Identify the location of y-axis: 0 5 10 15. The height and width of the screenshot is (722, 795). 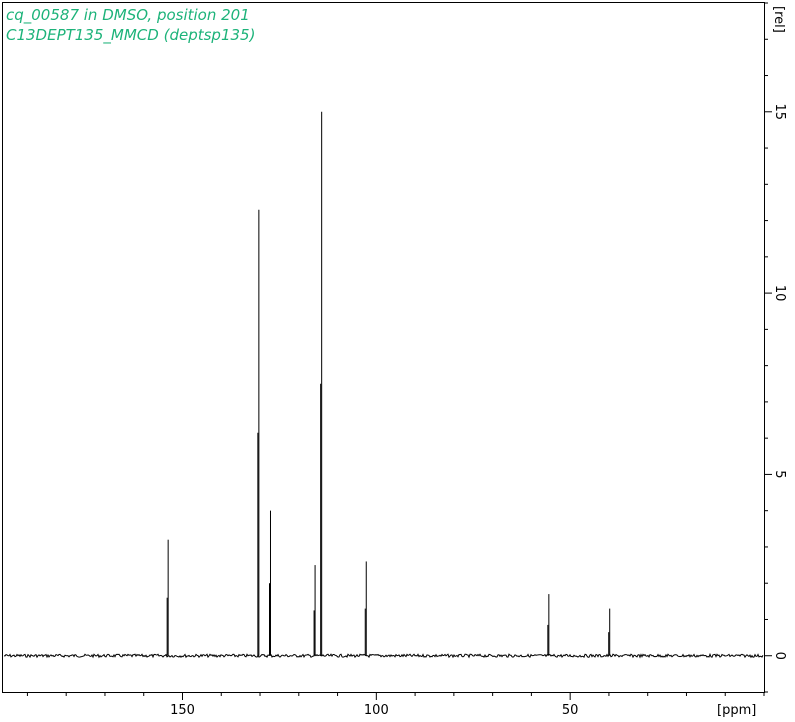
(775, 347).